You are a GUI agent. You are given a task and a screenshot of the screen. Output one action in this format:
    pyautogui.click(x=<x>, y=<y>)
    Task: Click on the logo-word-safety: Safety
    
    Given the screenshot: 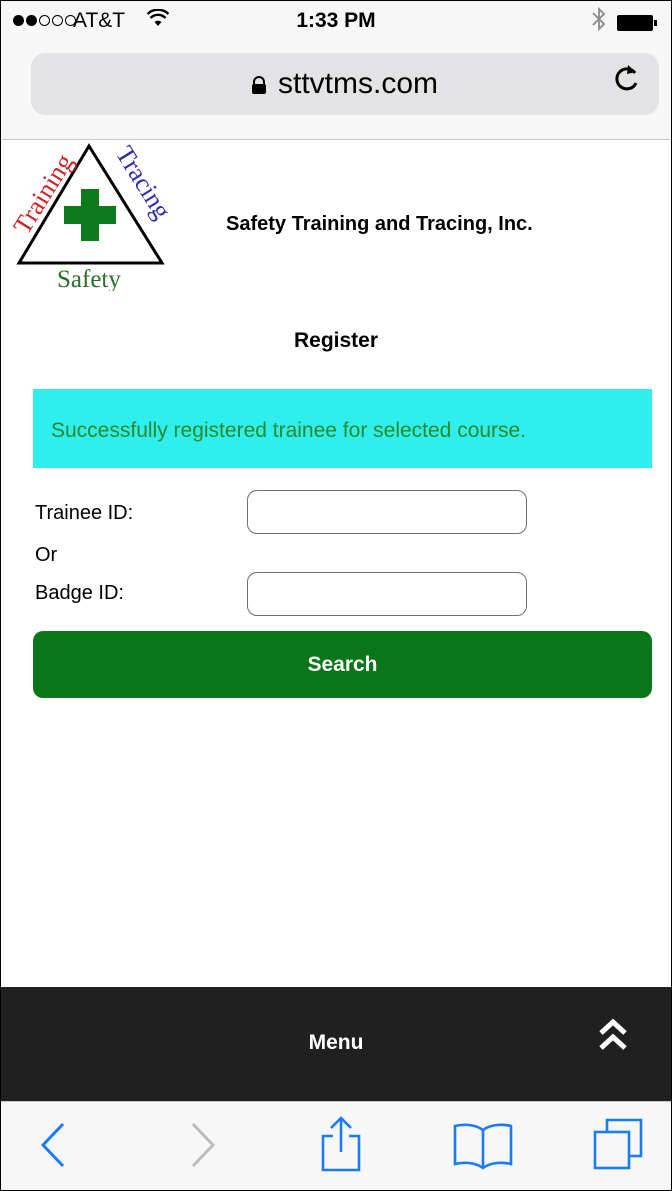 What is the action you would take?
    pyautogui.click(x=89, y=278)
    